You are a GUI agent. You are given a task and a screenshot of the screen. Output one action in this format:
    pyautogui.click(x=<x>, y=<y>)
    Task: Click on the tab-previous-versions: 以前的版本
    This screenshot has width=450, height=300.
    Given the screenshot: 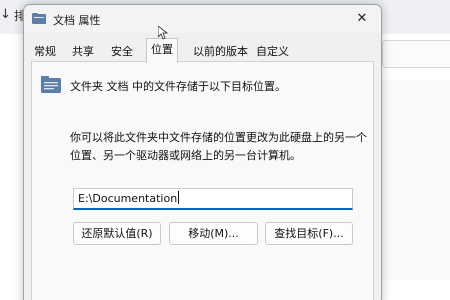 What is the action you would take?
    pyautogui.click(x=220, y=51)
    